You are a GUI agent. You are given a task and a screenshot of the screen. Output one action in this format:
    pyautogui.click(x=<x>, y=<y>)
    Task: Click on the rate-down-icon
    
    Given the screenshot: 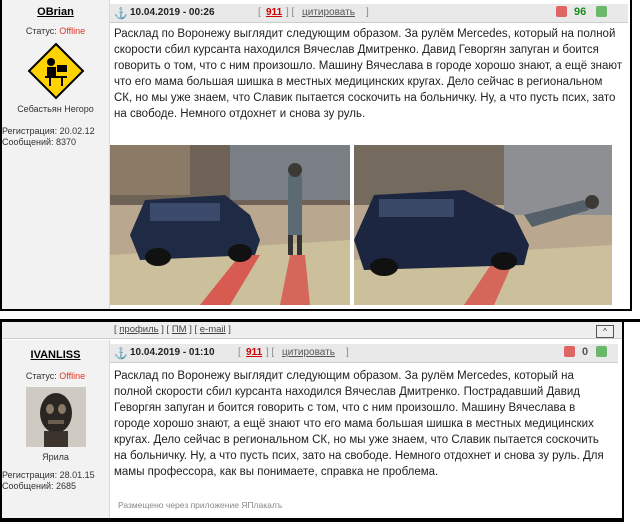 What is the action you would take?
    pyautogui.click(x=561, y=11)
    